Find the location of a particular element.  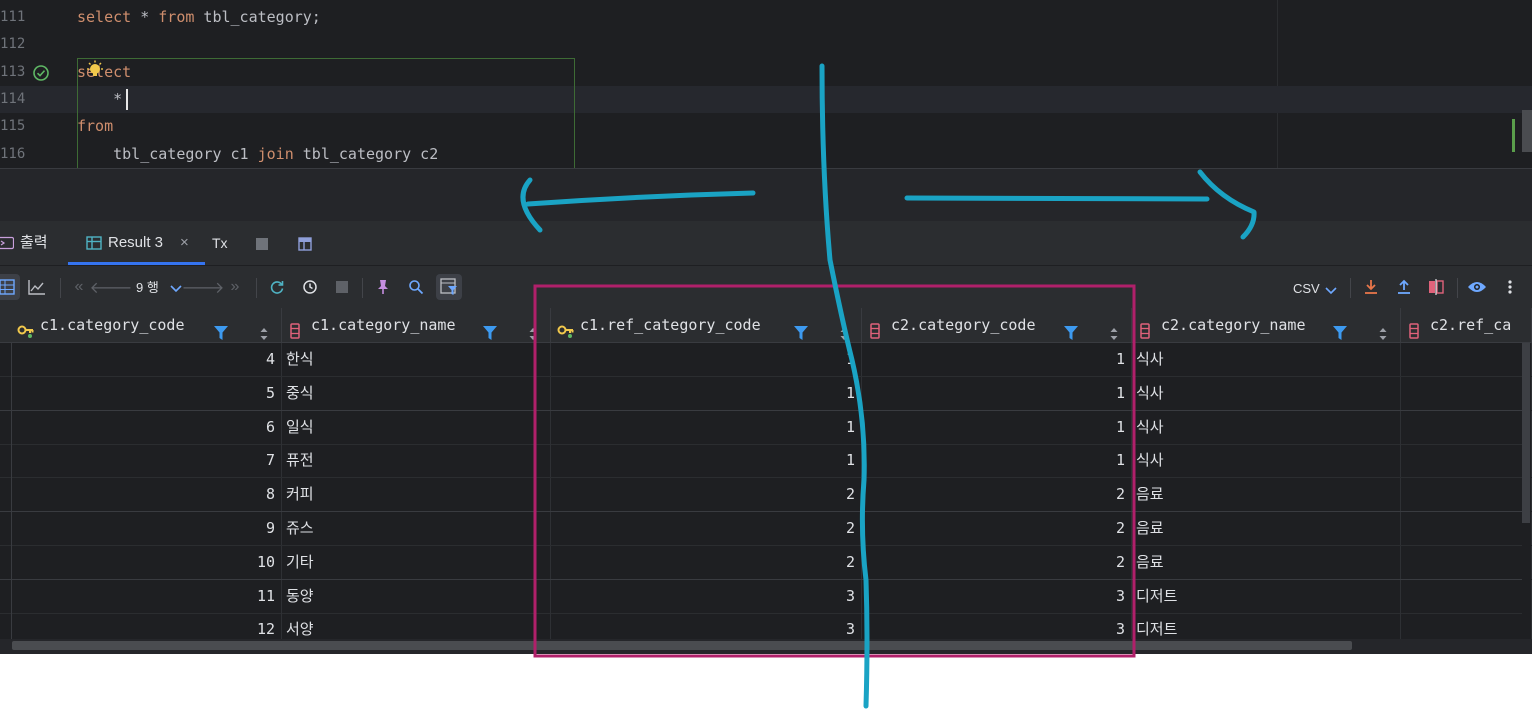

stop-query-button is located at coordinates (342, 287).